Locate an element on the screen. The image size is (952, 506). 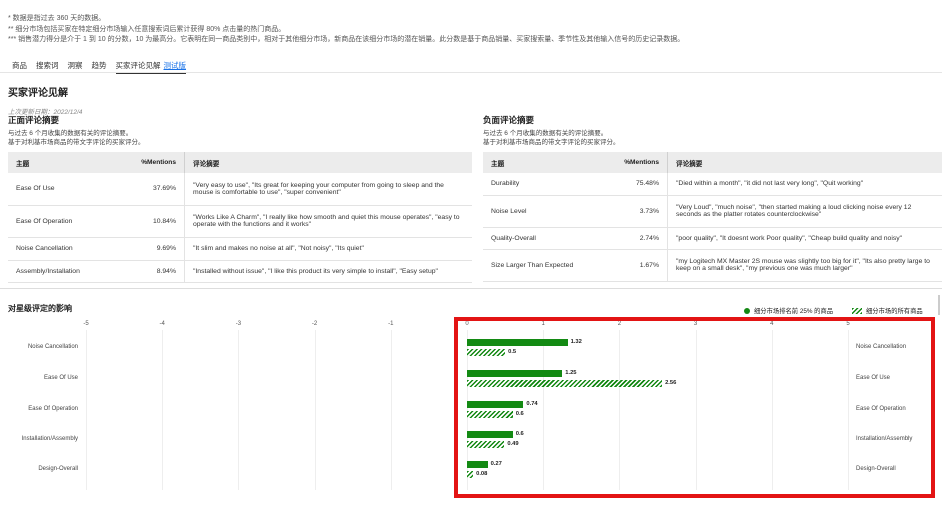
x-tick-label: -5 is located at coordinates (86, 324).